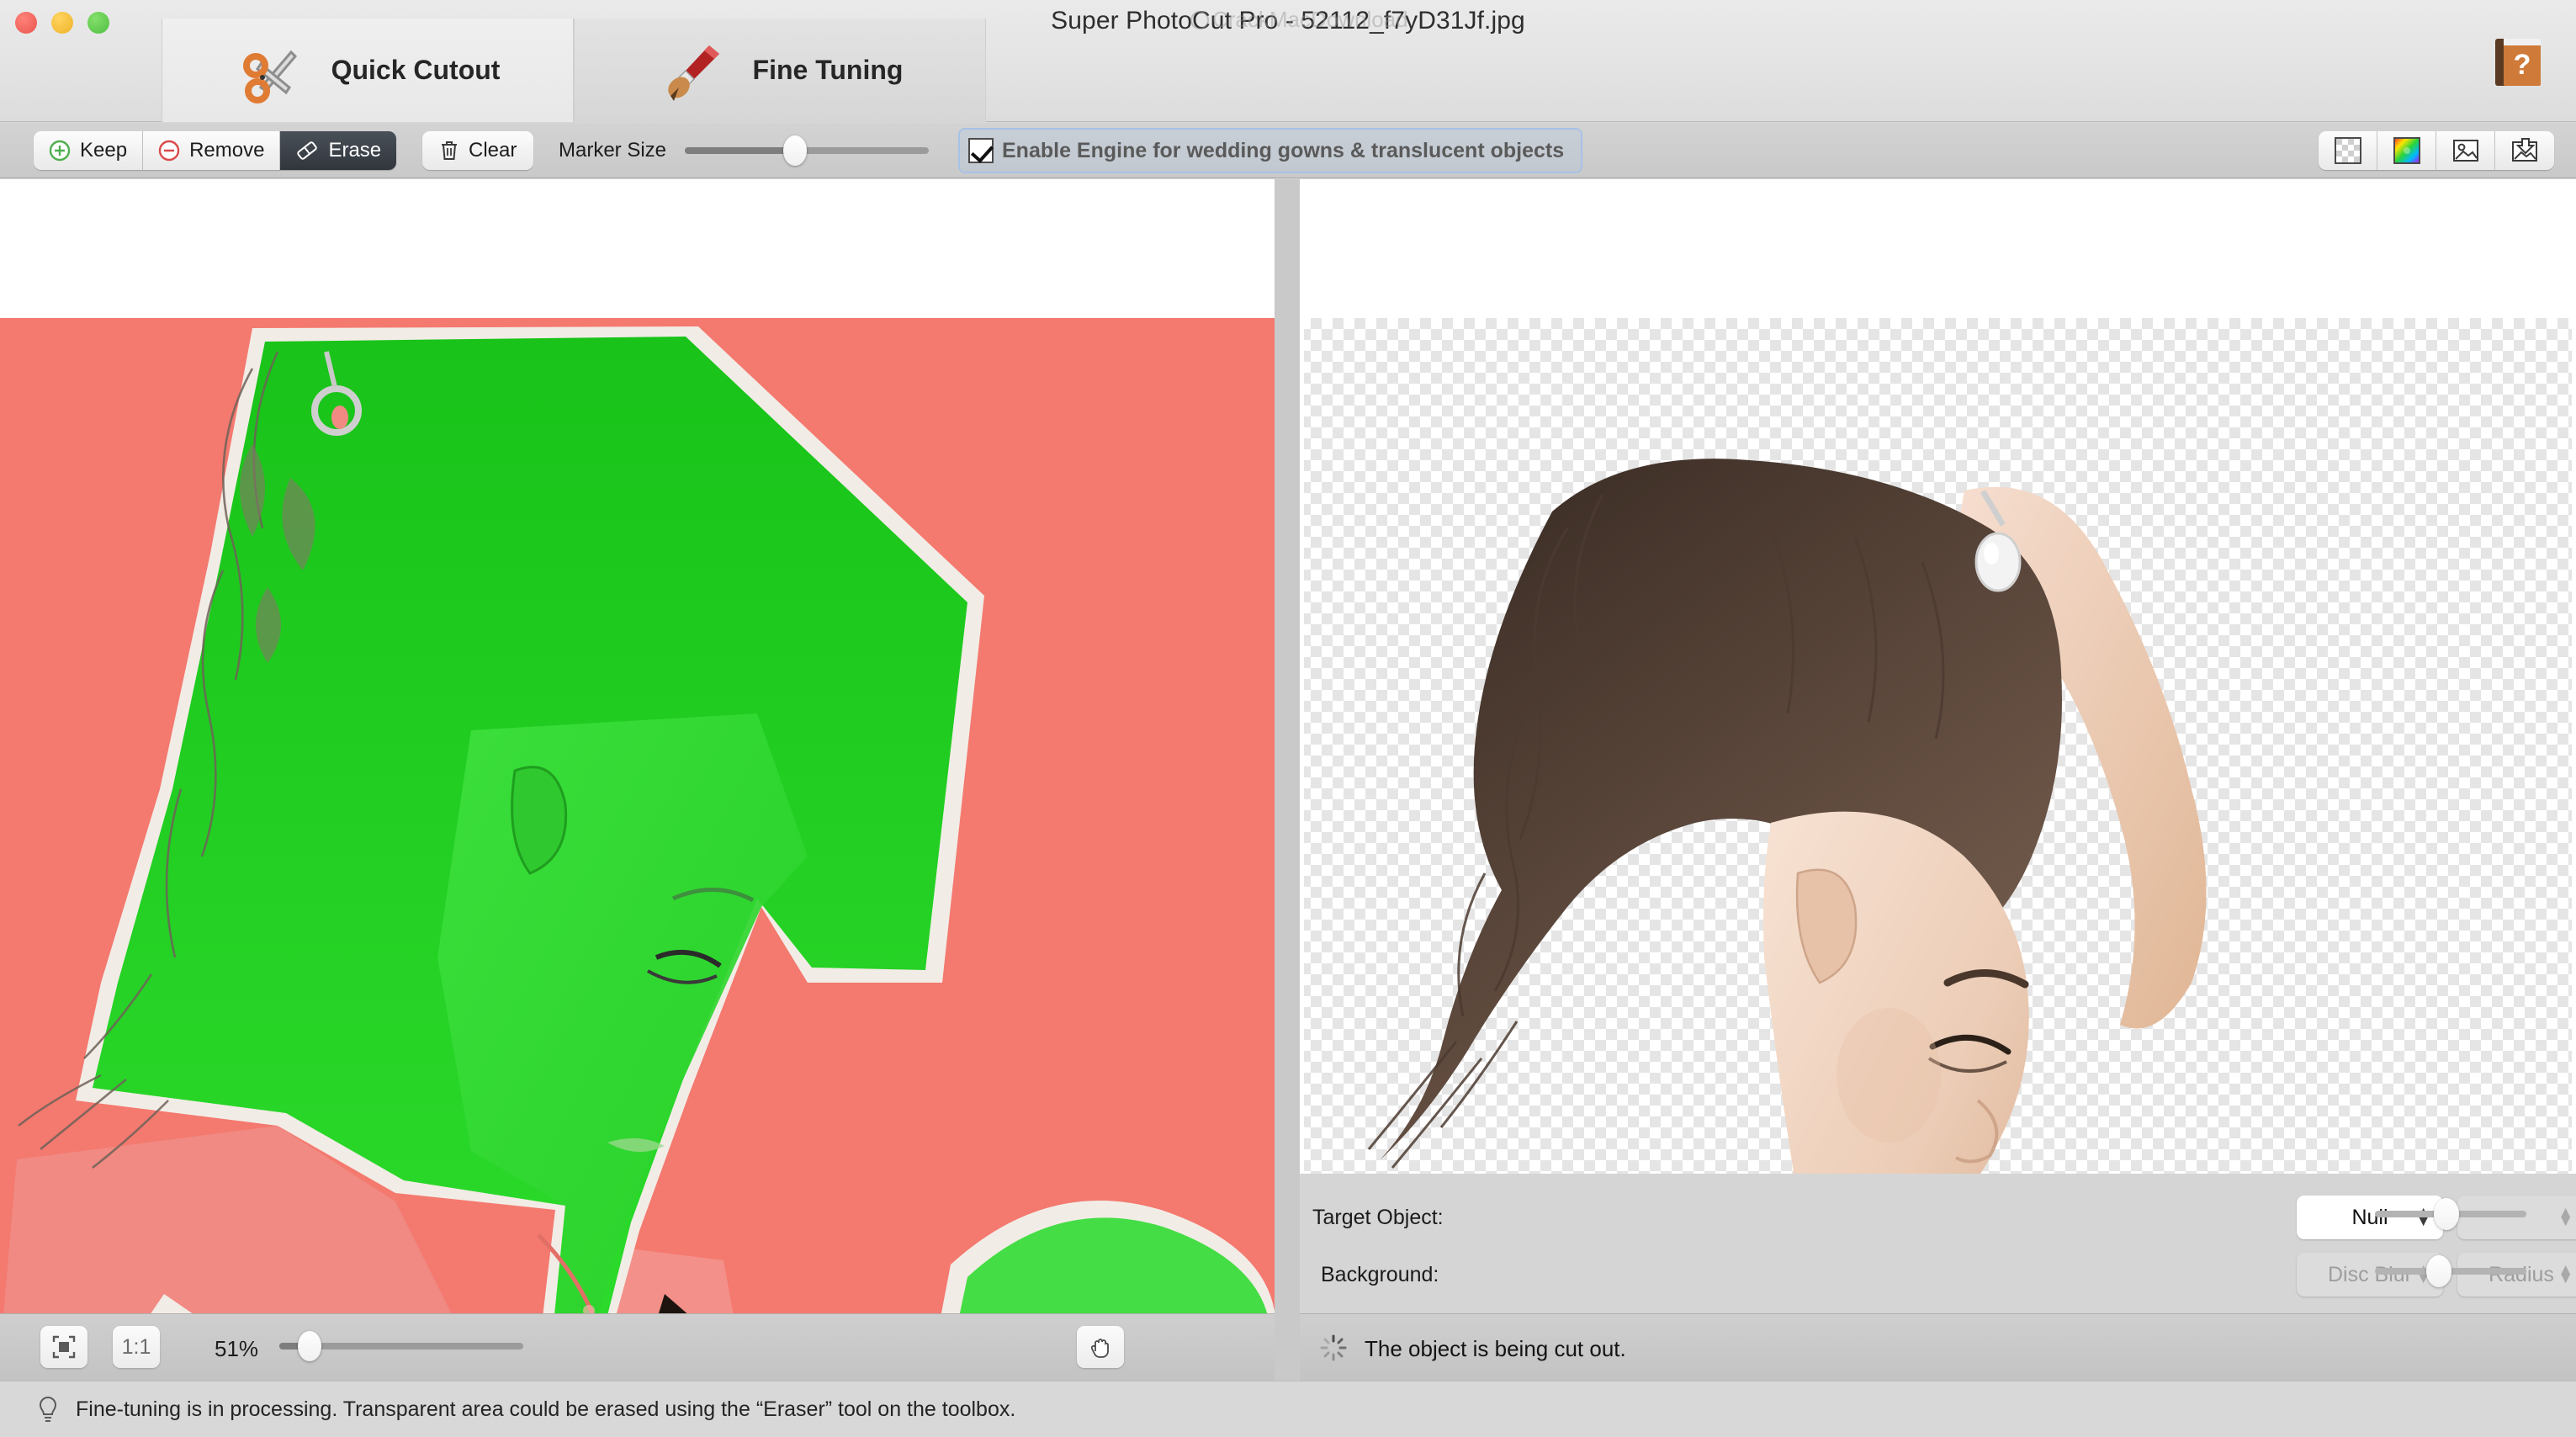  I want to click on trash-icon, so click(449, 150).